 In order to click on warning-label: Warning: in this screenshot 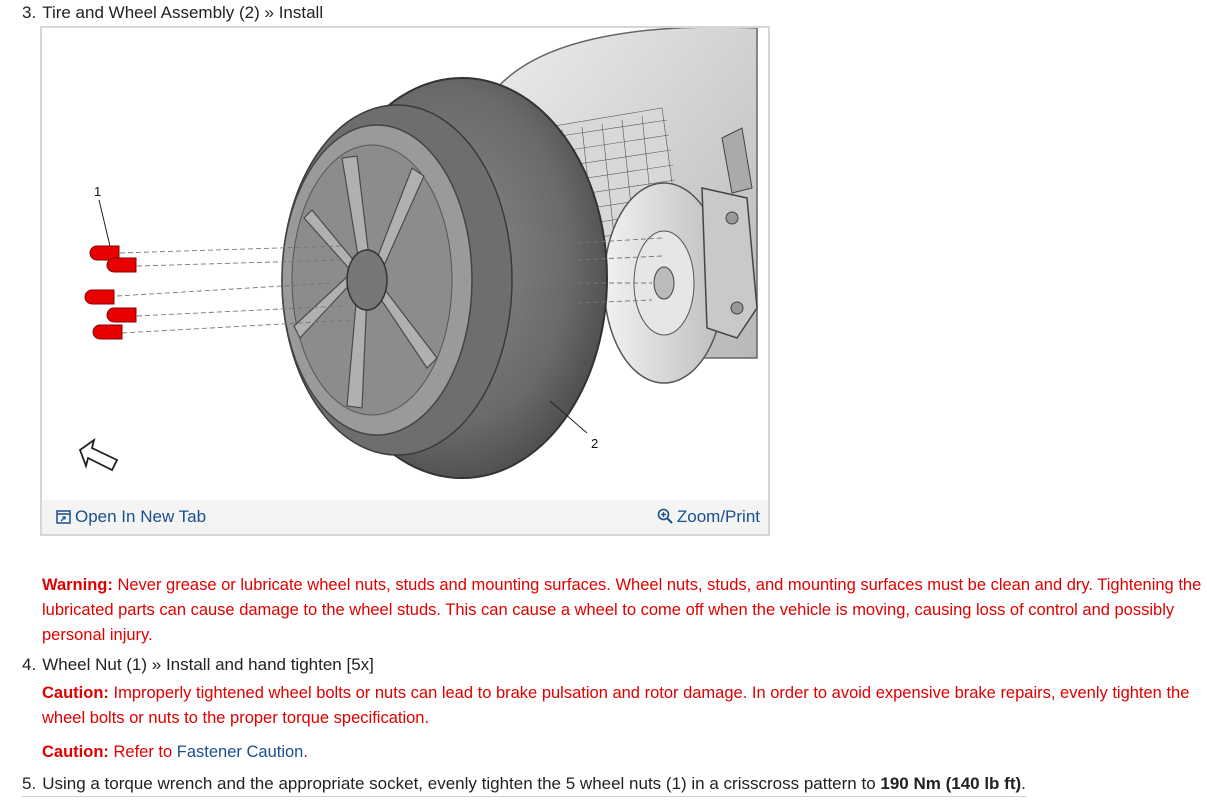, I will do `click(77, 585)`.